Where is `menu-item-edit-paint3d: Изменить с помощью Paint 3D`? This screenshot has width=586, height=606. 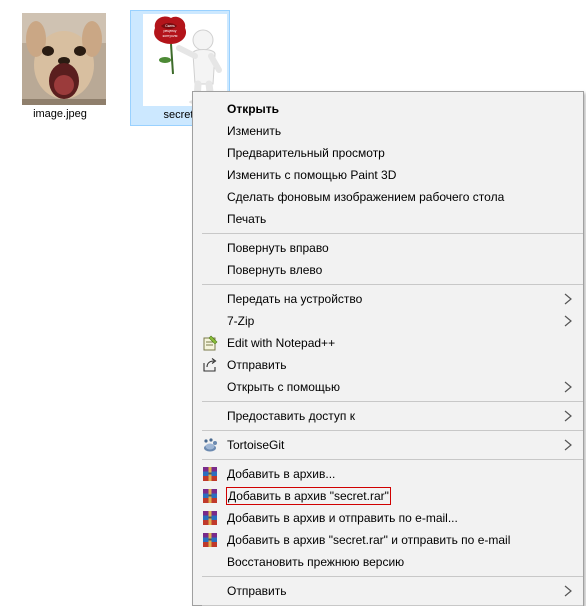 menu-item-edit-paint3d: Изменить с помощью Paint 3D is located at coordinates (388, 175).